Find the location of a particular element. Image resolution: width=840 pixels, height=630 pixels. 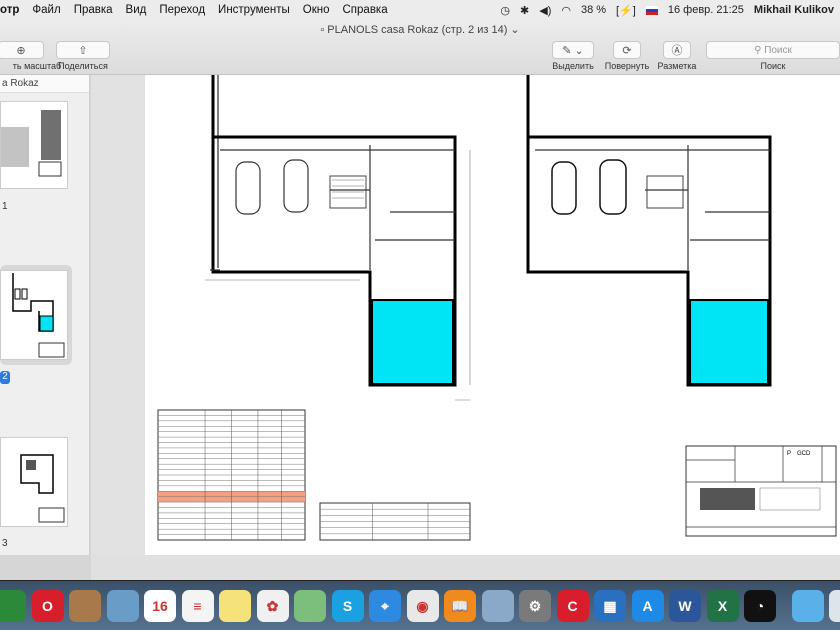

reminders-icon: ≡ is located at coordinates (197, 606).